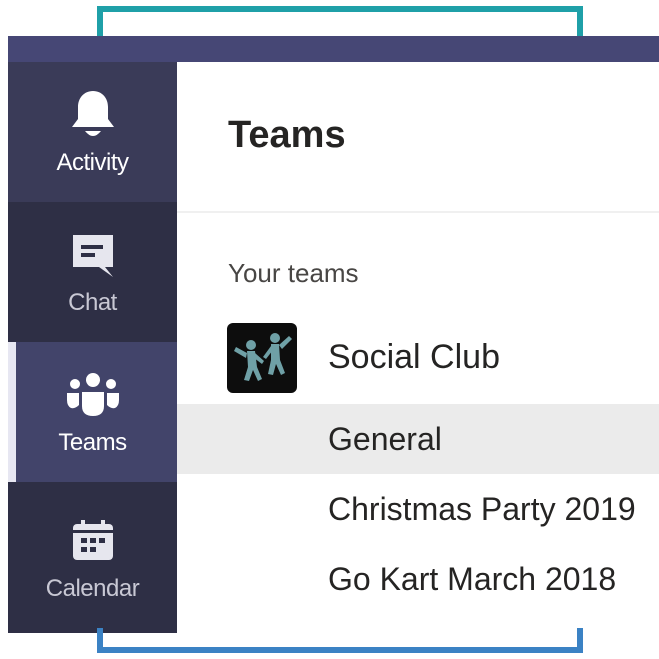 This screenshot has height=659, width=659. What do you see at coordinates (333, 49) in the screenshot?
I see `title-bar` at bounding box center [333, 49].